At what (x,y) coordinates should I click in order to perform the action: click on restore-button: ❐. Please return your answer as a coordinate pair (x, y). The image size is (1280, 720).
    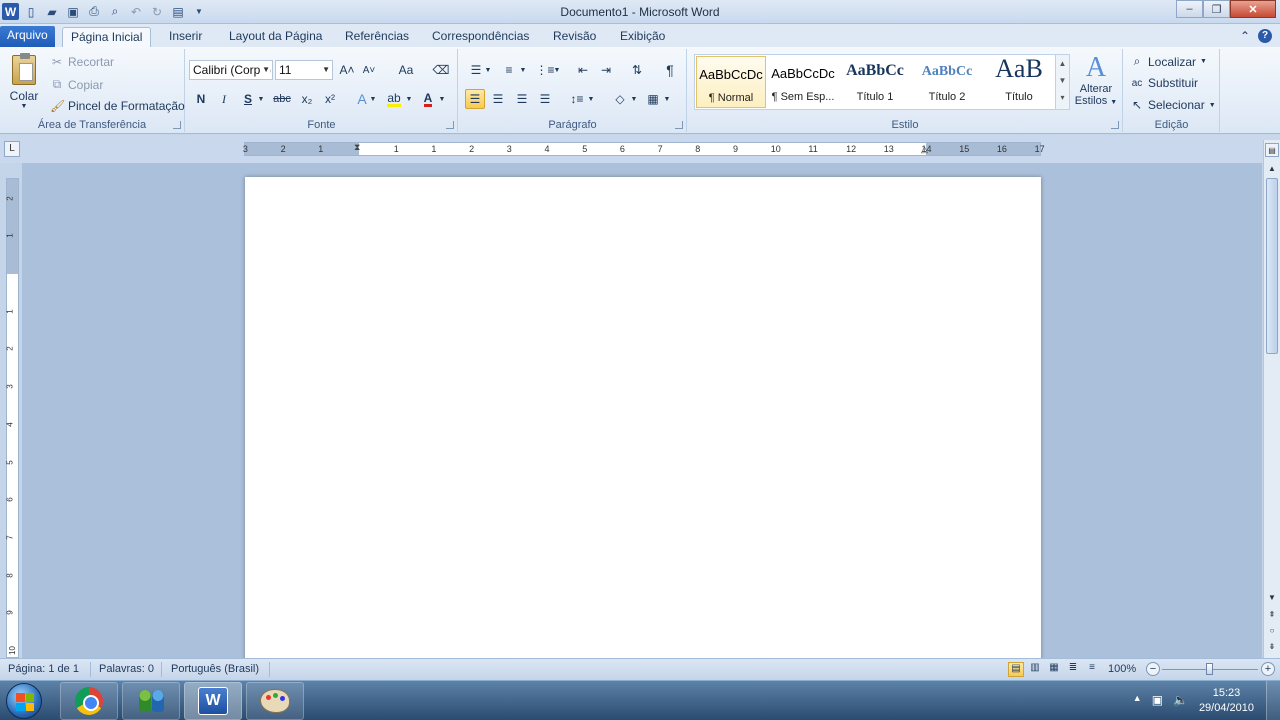
    Looking at the image, I should click on (1216, 9).